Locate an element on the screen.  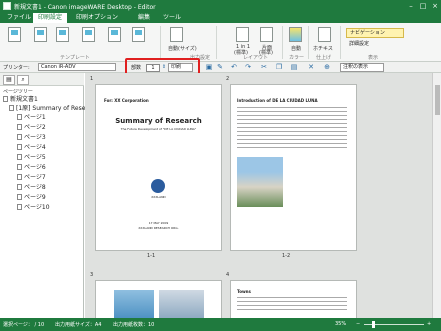
paper-size-status: 出力用紙サイズ：A4 is located at coordinates (78, 325).